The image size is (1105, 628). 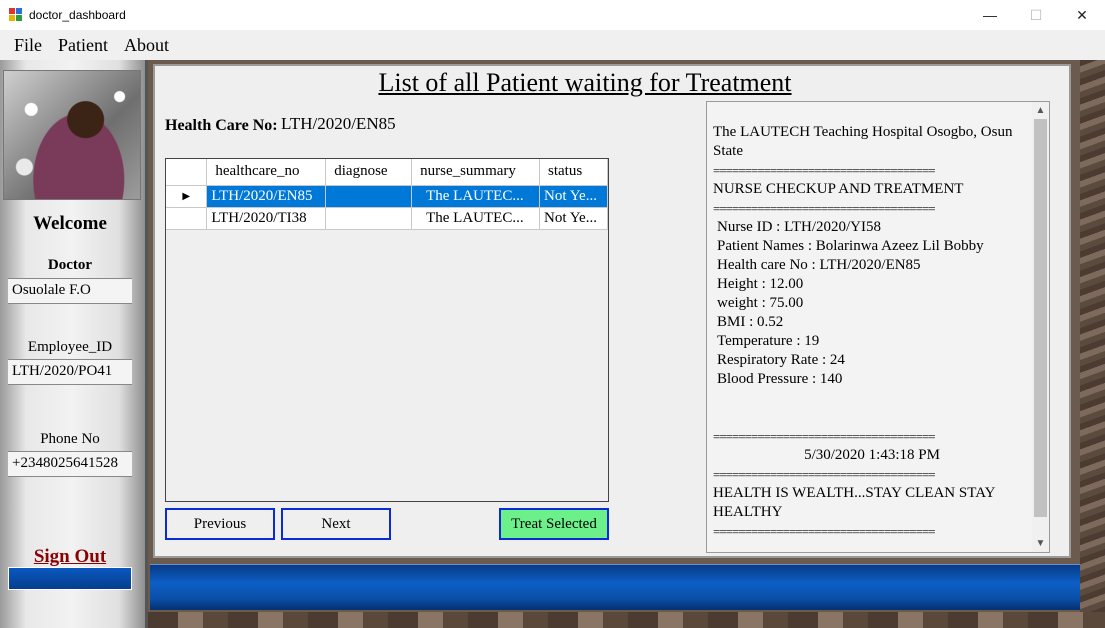 What do you see at coordinates (552, 45) in the screenshot?
I see `menu-bar: File Patient About` at bounding box center [552, 45].